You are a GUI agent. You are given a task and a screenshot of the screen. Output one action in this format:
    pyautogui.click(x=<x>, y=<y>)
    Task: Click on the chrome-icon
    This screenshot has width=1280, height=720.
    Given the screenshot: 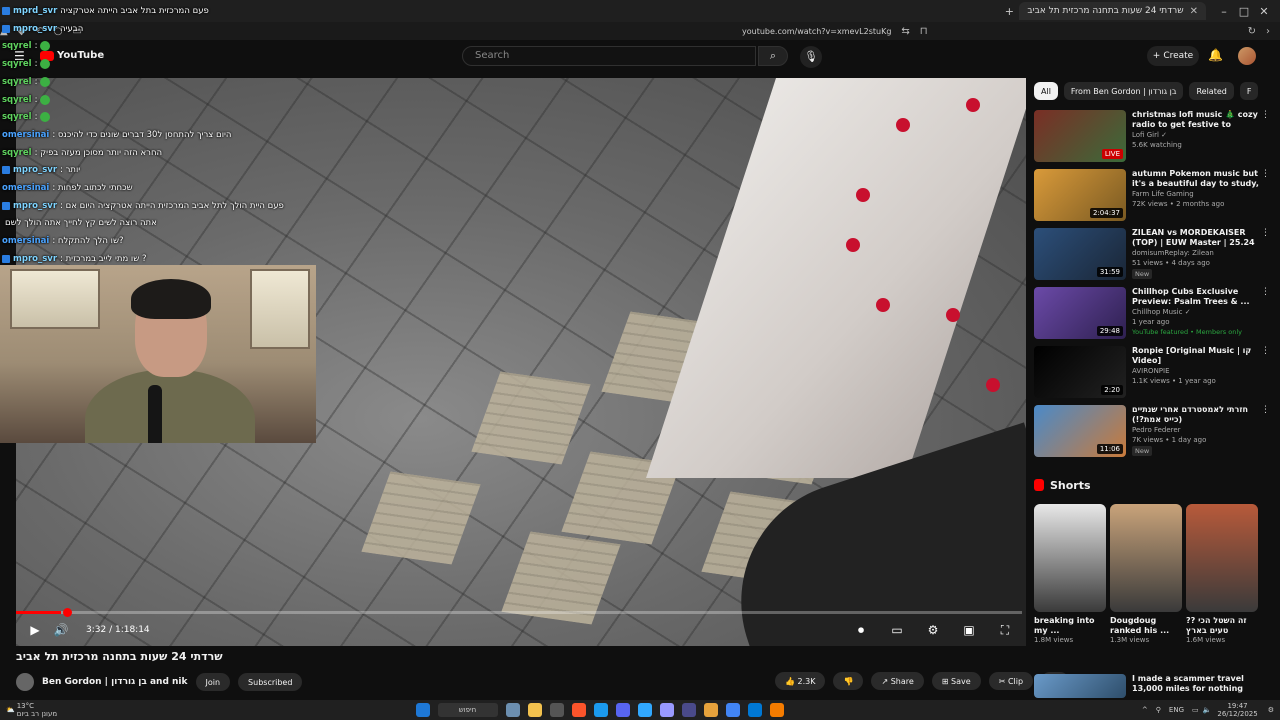 What is the action you would take?
    pyautogui.click(x=732, y=710)
    